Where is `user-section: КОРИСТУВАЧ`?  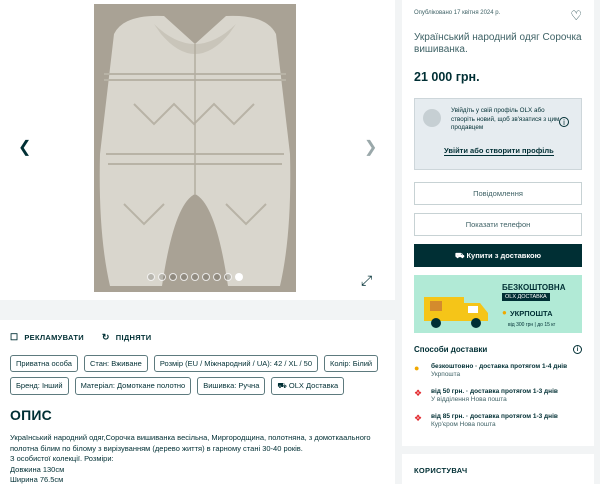
user-section: КОРИСТУВАЧ is located at coordinates (498, 469).